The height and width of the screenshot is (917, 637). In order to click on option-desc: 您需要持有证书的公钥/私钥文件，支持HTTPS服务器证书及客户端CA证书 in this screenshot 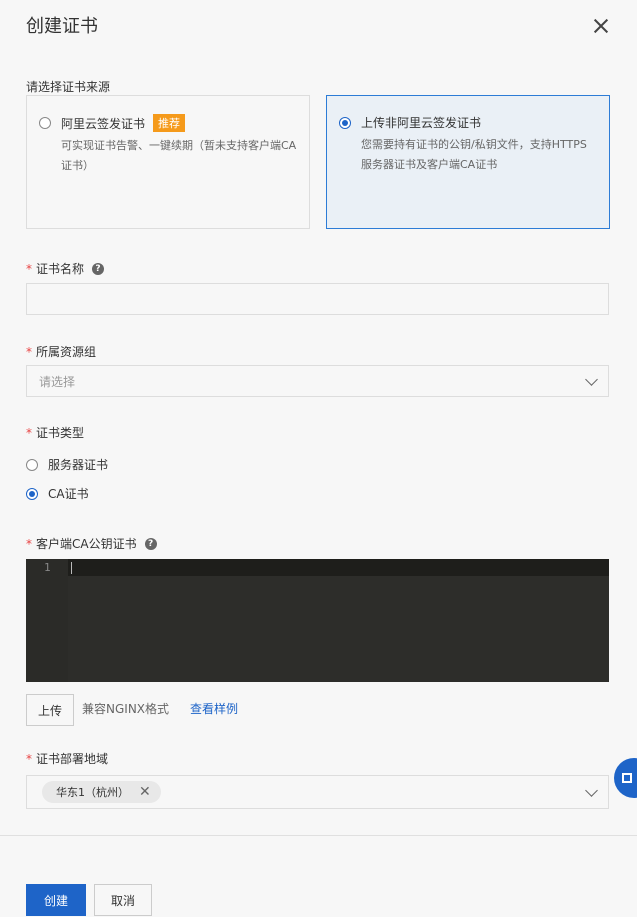, I will do `click(474, 154)`.